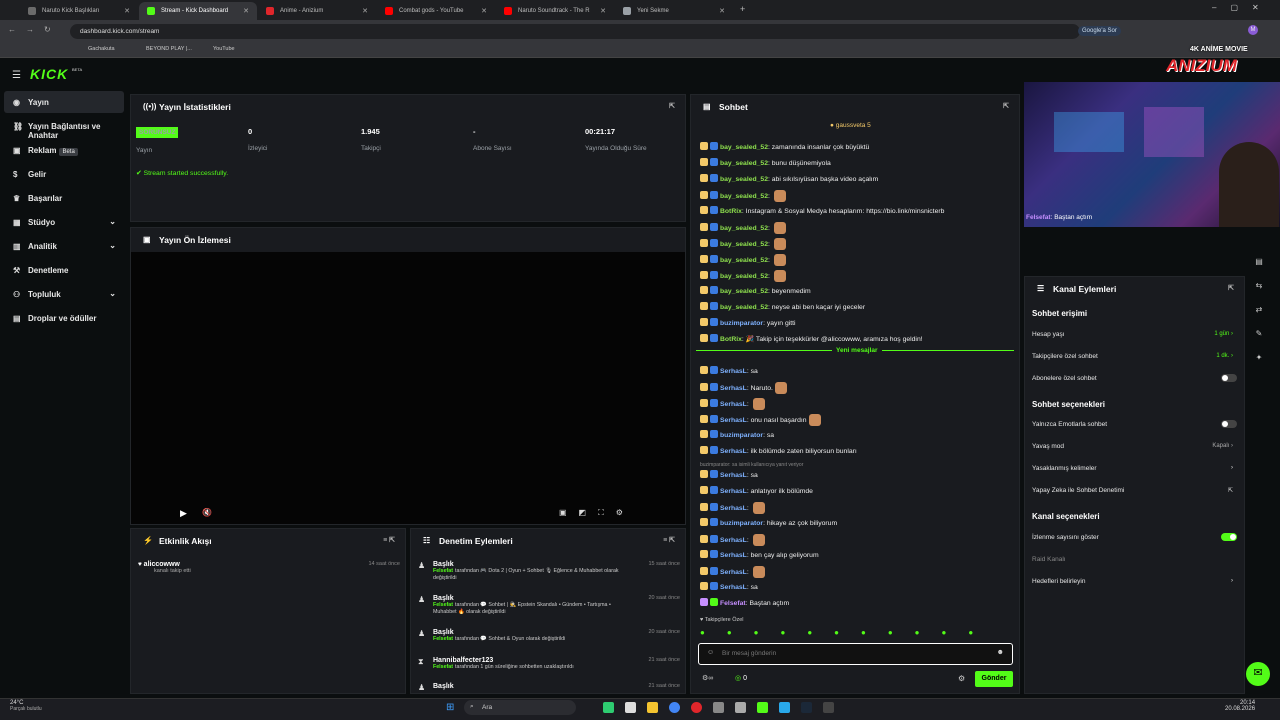  I want to click on chat-username: Felsefat, so click(733, 603).